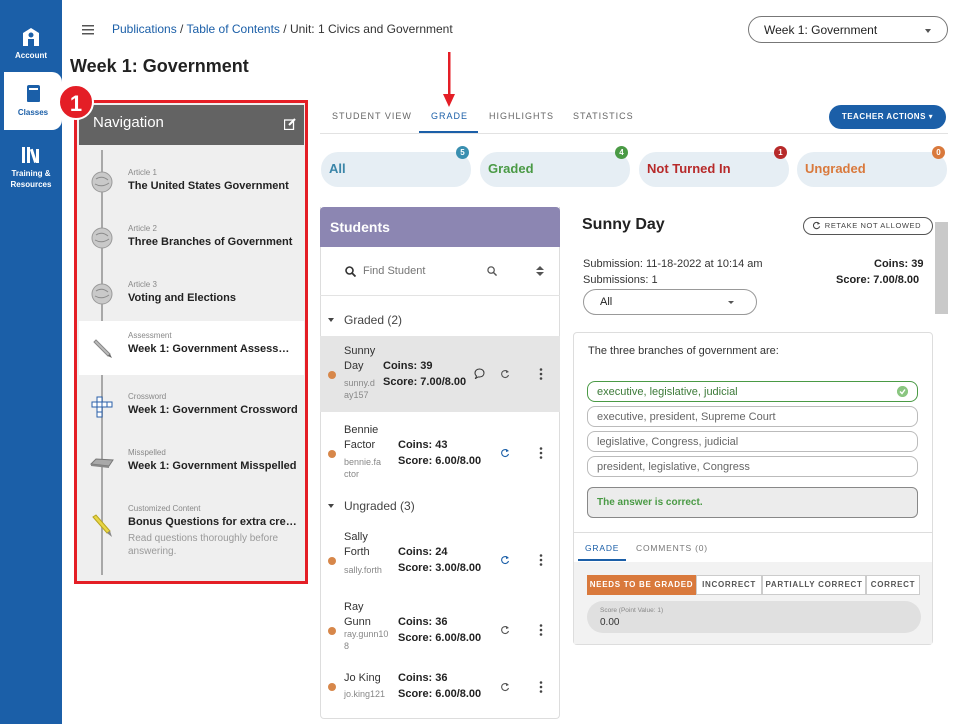 This screenshot has height=724, width=960. Describe the element at coordinates (873, 225) in the screenshot. I see `retake-label: RETAKE NOT ALLOWED` at that location.